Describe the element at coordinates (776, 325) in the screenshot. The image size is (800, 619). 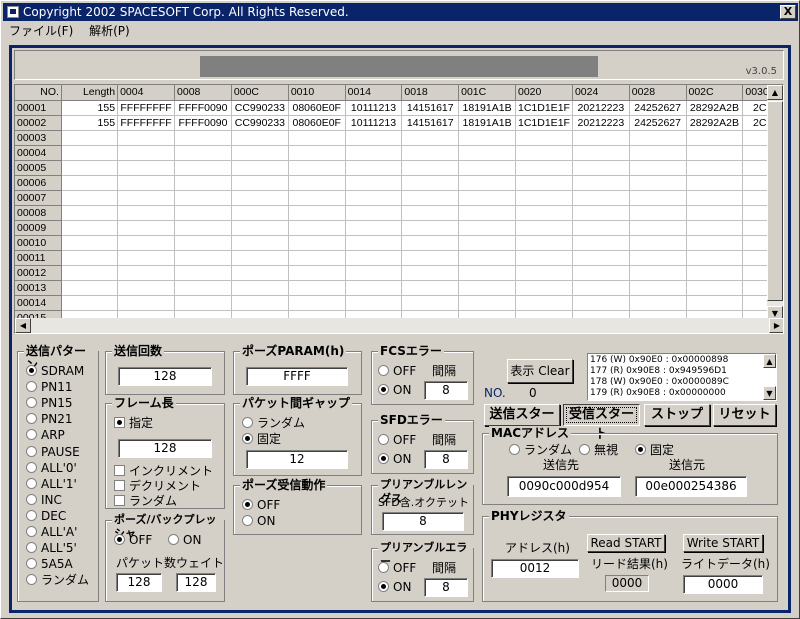
I see `scroll-right-icon: ▶` at that location.